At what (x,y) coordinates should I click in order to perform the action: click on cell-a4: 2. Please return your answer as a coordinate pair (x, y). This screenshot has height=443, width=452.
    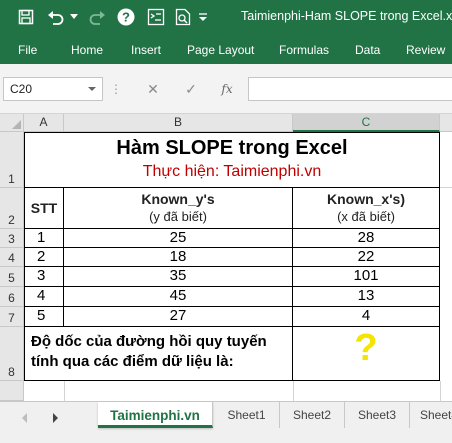
    Looking at the image, I should click on (44, 257).